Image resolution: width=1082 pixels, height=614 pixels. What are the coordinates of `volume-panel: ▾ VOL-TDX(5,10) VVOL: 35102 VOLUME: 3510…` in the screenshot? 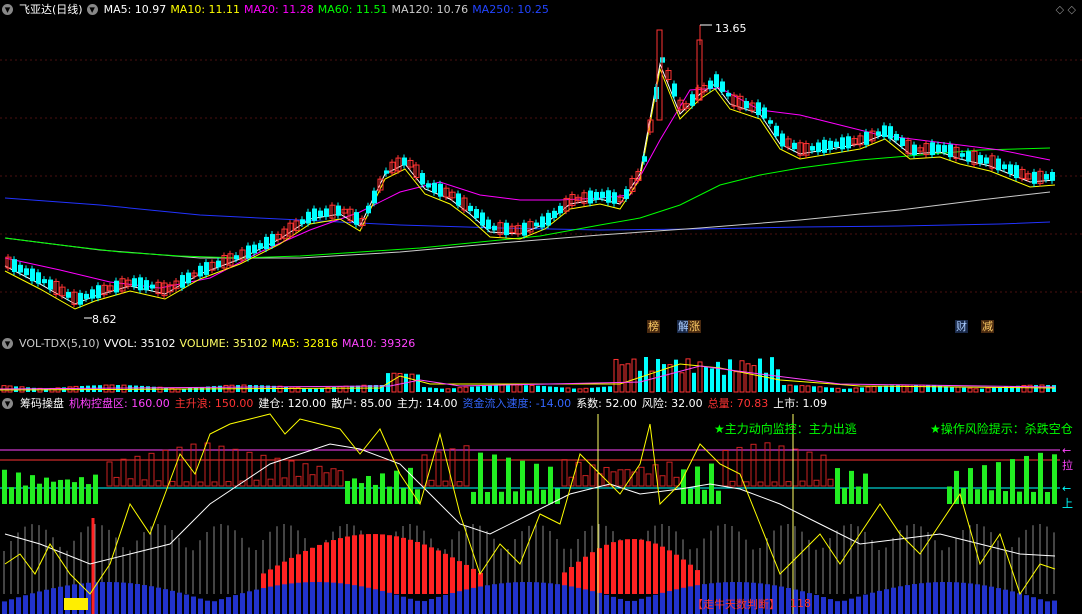 It's located at (541, 364).